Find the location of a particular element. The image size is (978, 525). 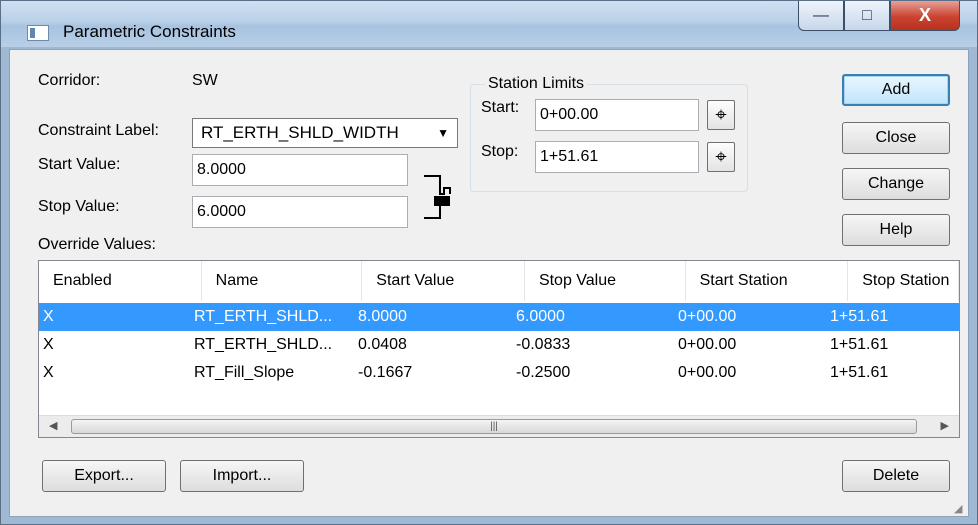

stop-value-input: 6.0000 is located at coordinates (300, 212).